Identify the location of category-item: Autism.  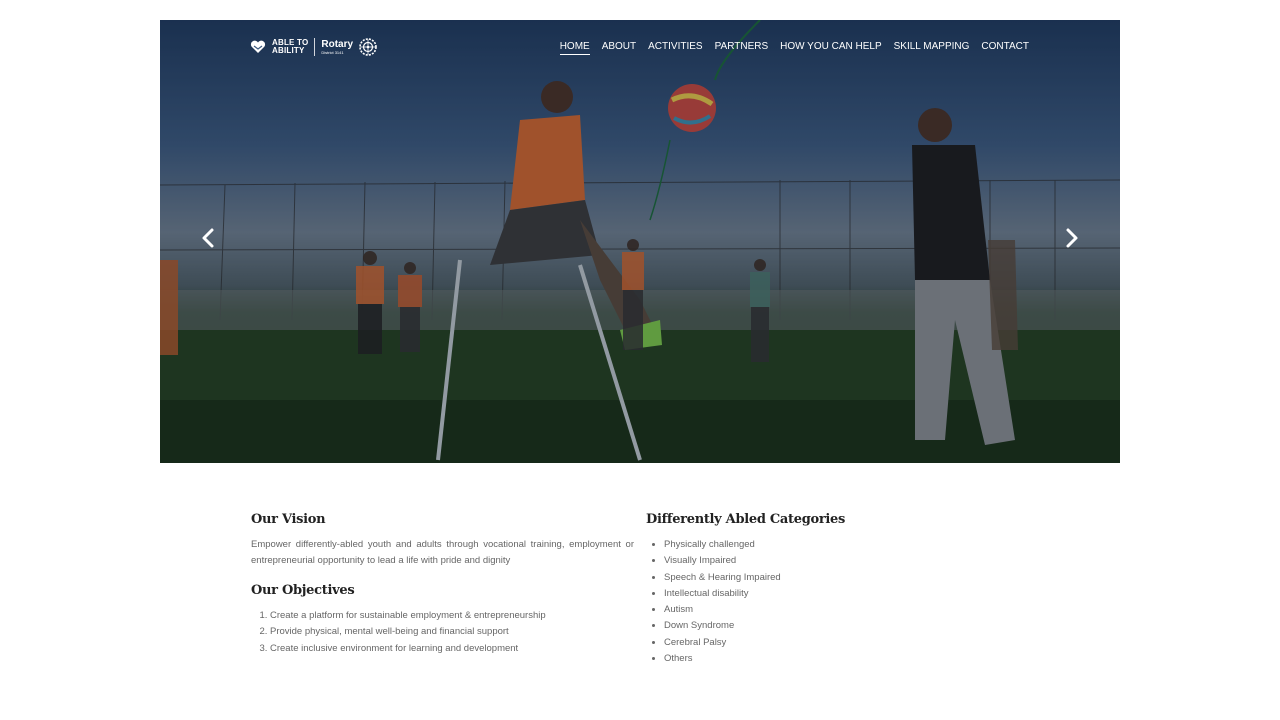
(805, 610).